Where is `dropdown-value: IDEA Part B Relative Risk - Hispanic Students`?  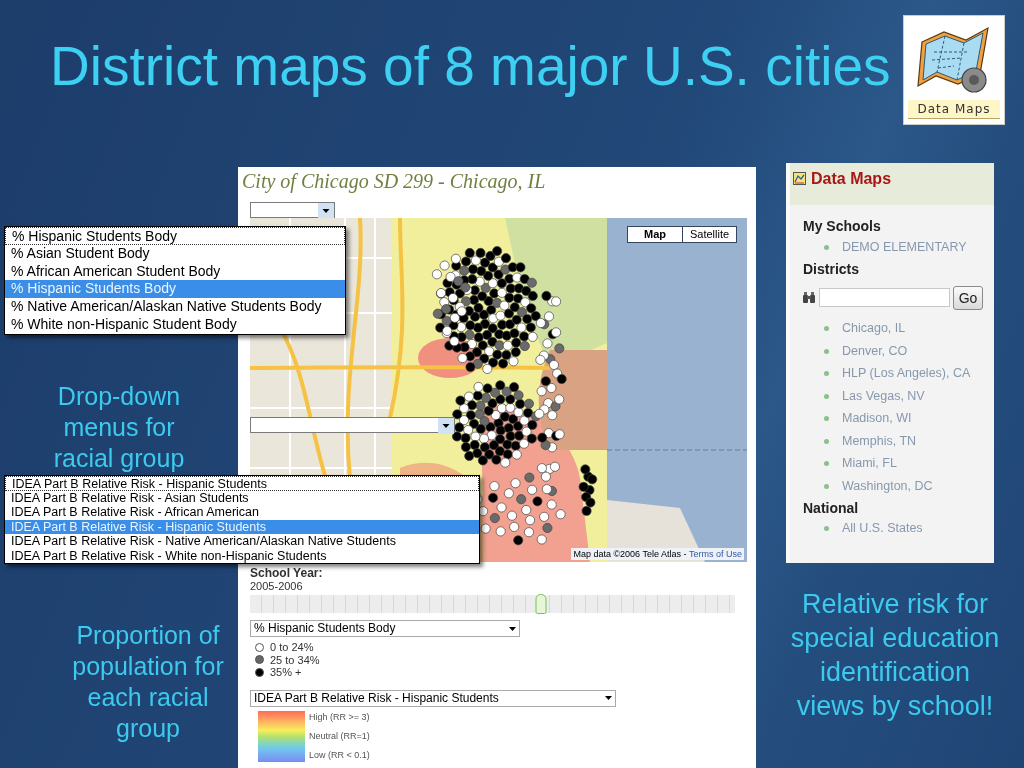 dropdown-value: IDEA Part B Relative Risk - Hispanic Students is located at coordinates (242, 483).